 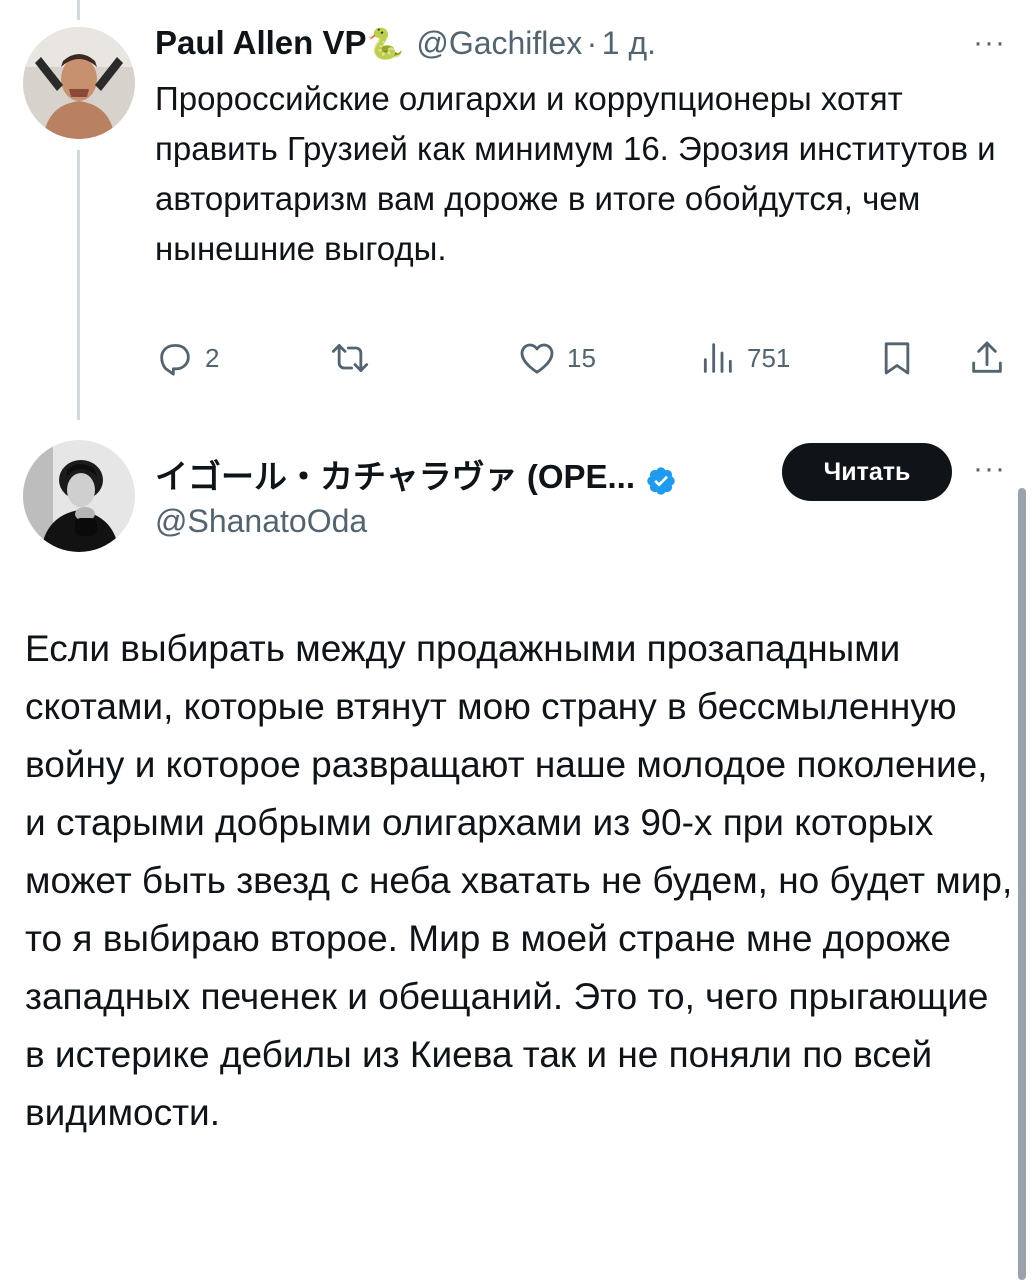 I want to click on views-count: 751, so click(x=769, y=357).